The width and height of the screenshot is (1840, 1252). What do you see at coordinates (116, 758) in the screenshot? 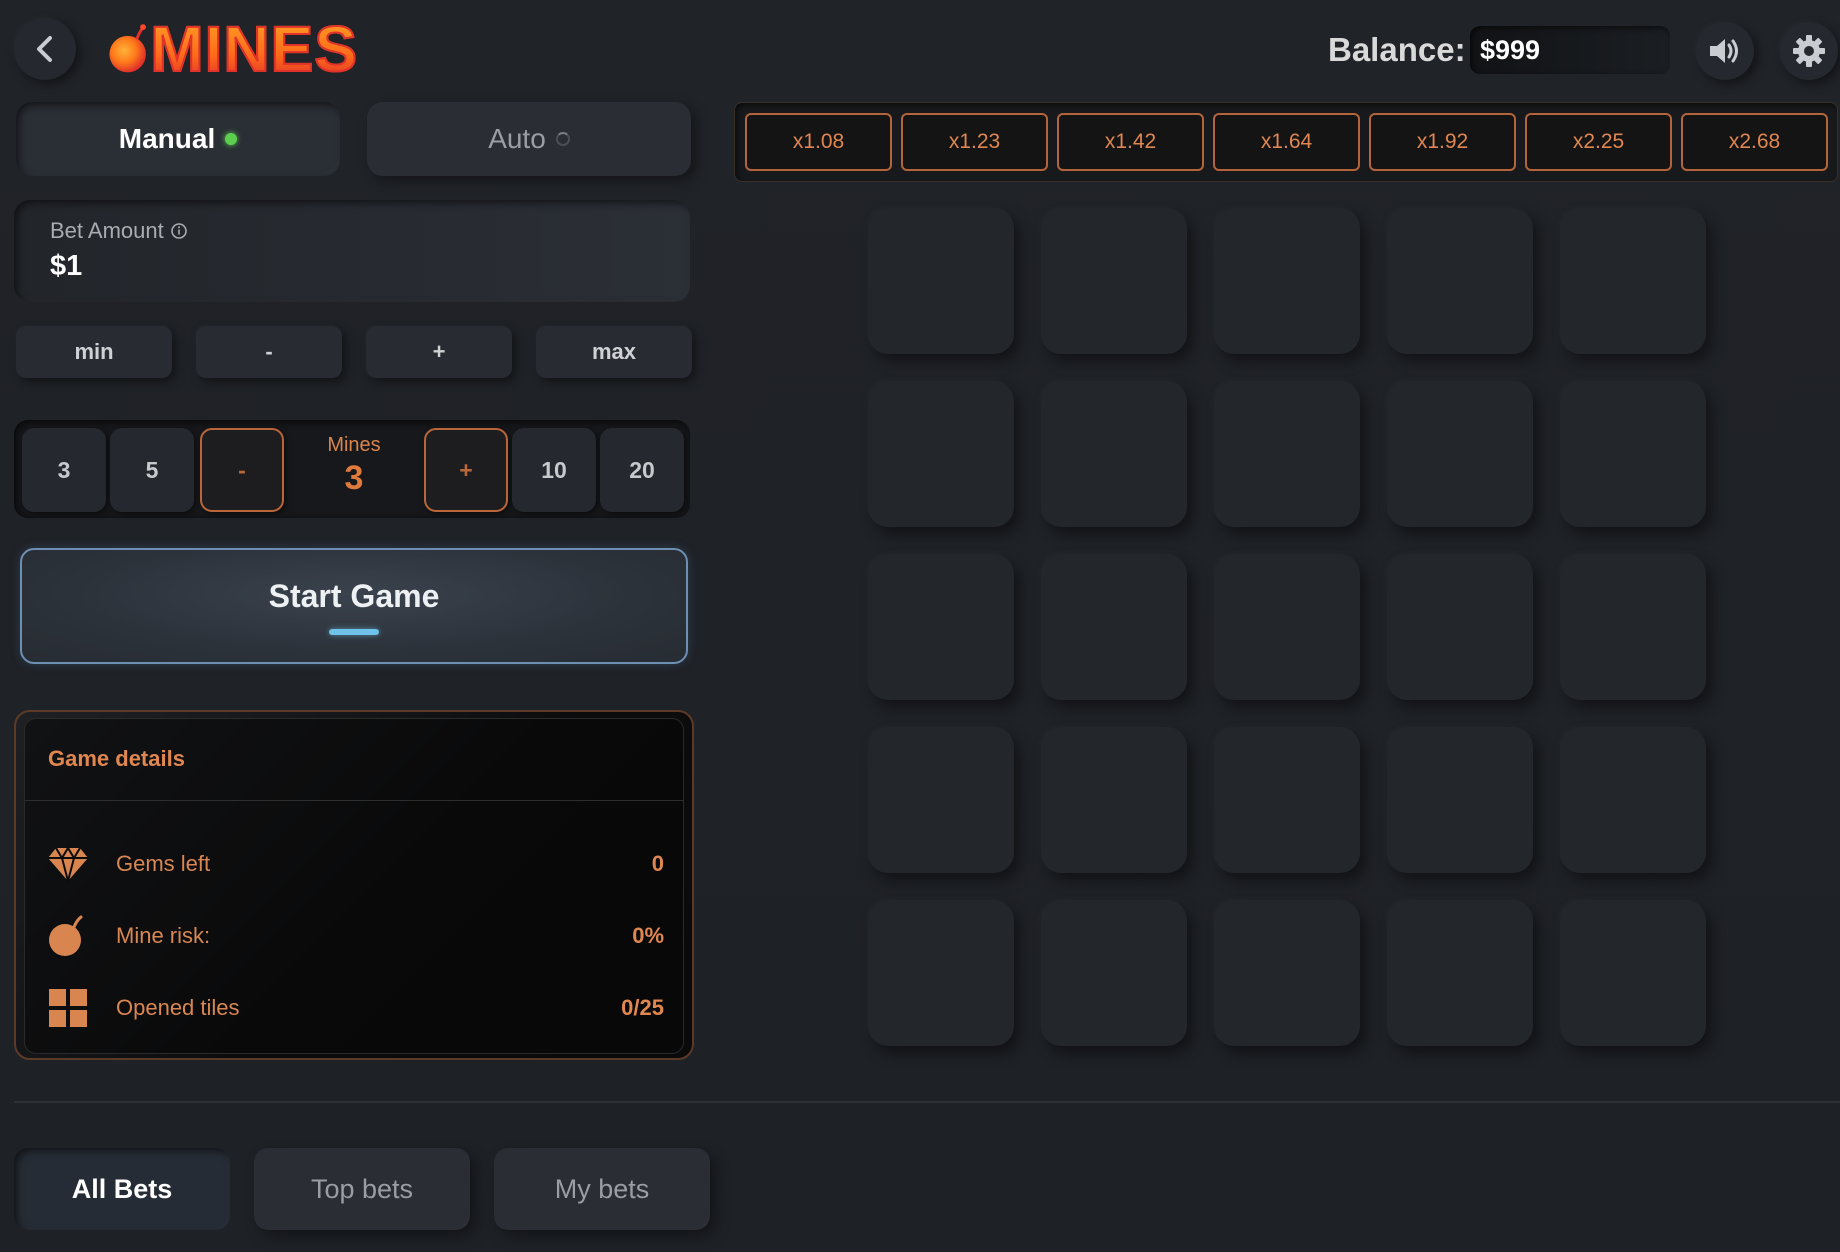
I see `game-details-title: Game details` at bounding box center [116, 758].